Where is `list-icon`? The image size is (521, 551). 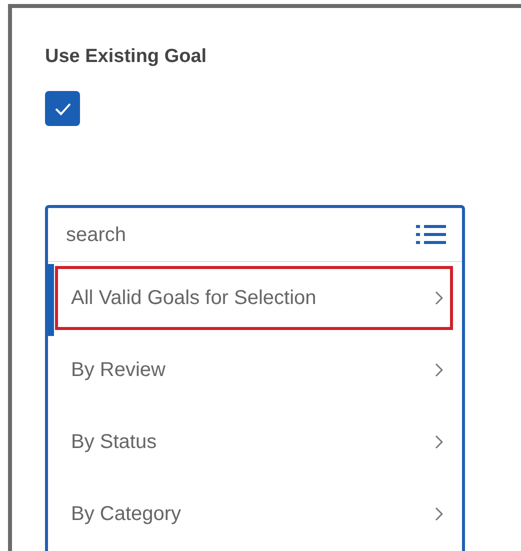
list-icon is located at coordinates (431, 235).